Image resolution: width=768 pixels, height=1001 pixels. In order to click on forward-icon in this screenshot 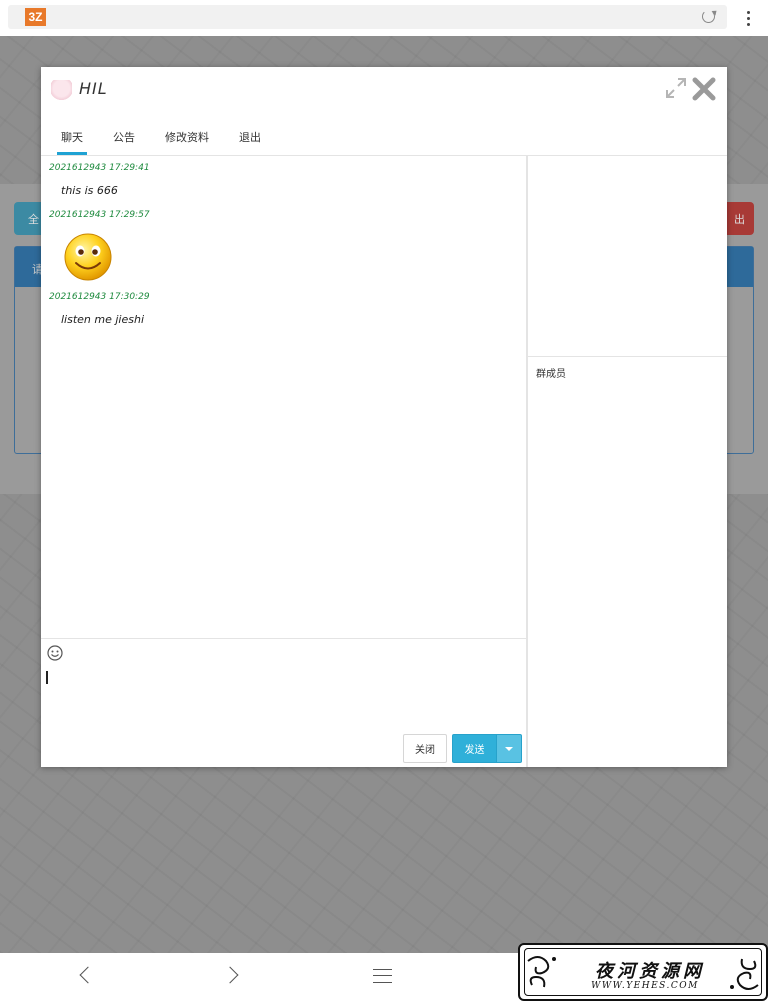, I will do `click(230, 975)`.